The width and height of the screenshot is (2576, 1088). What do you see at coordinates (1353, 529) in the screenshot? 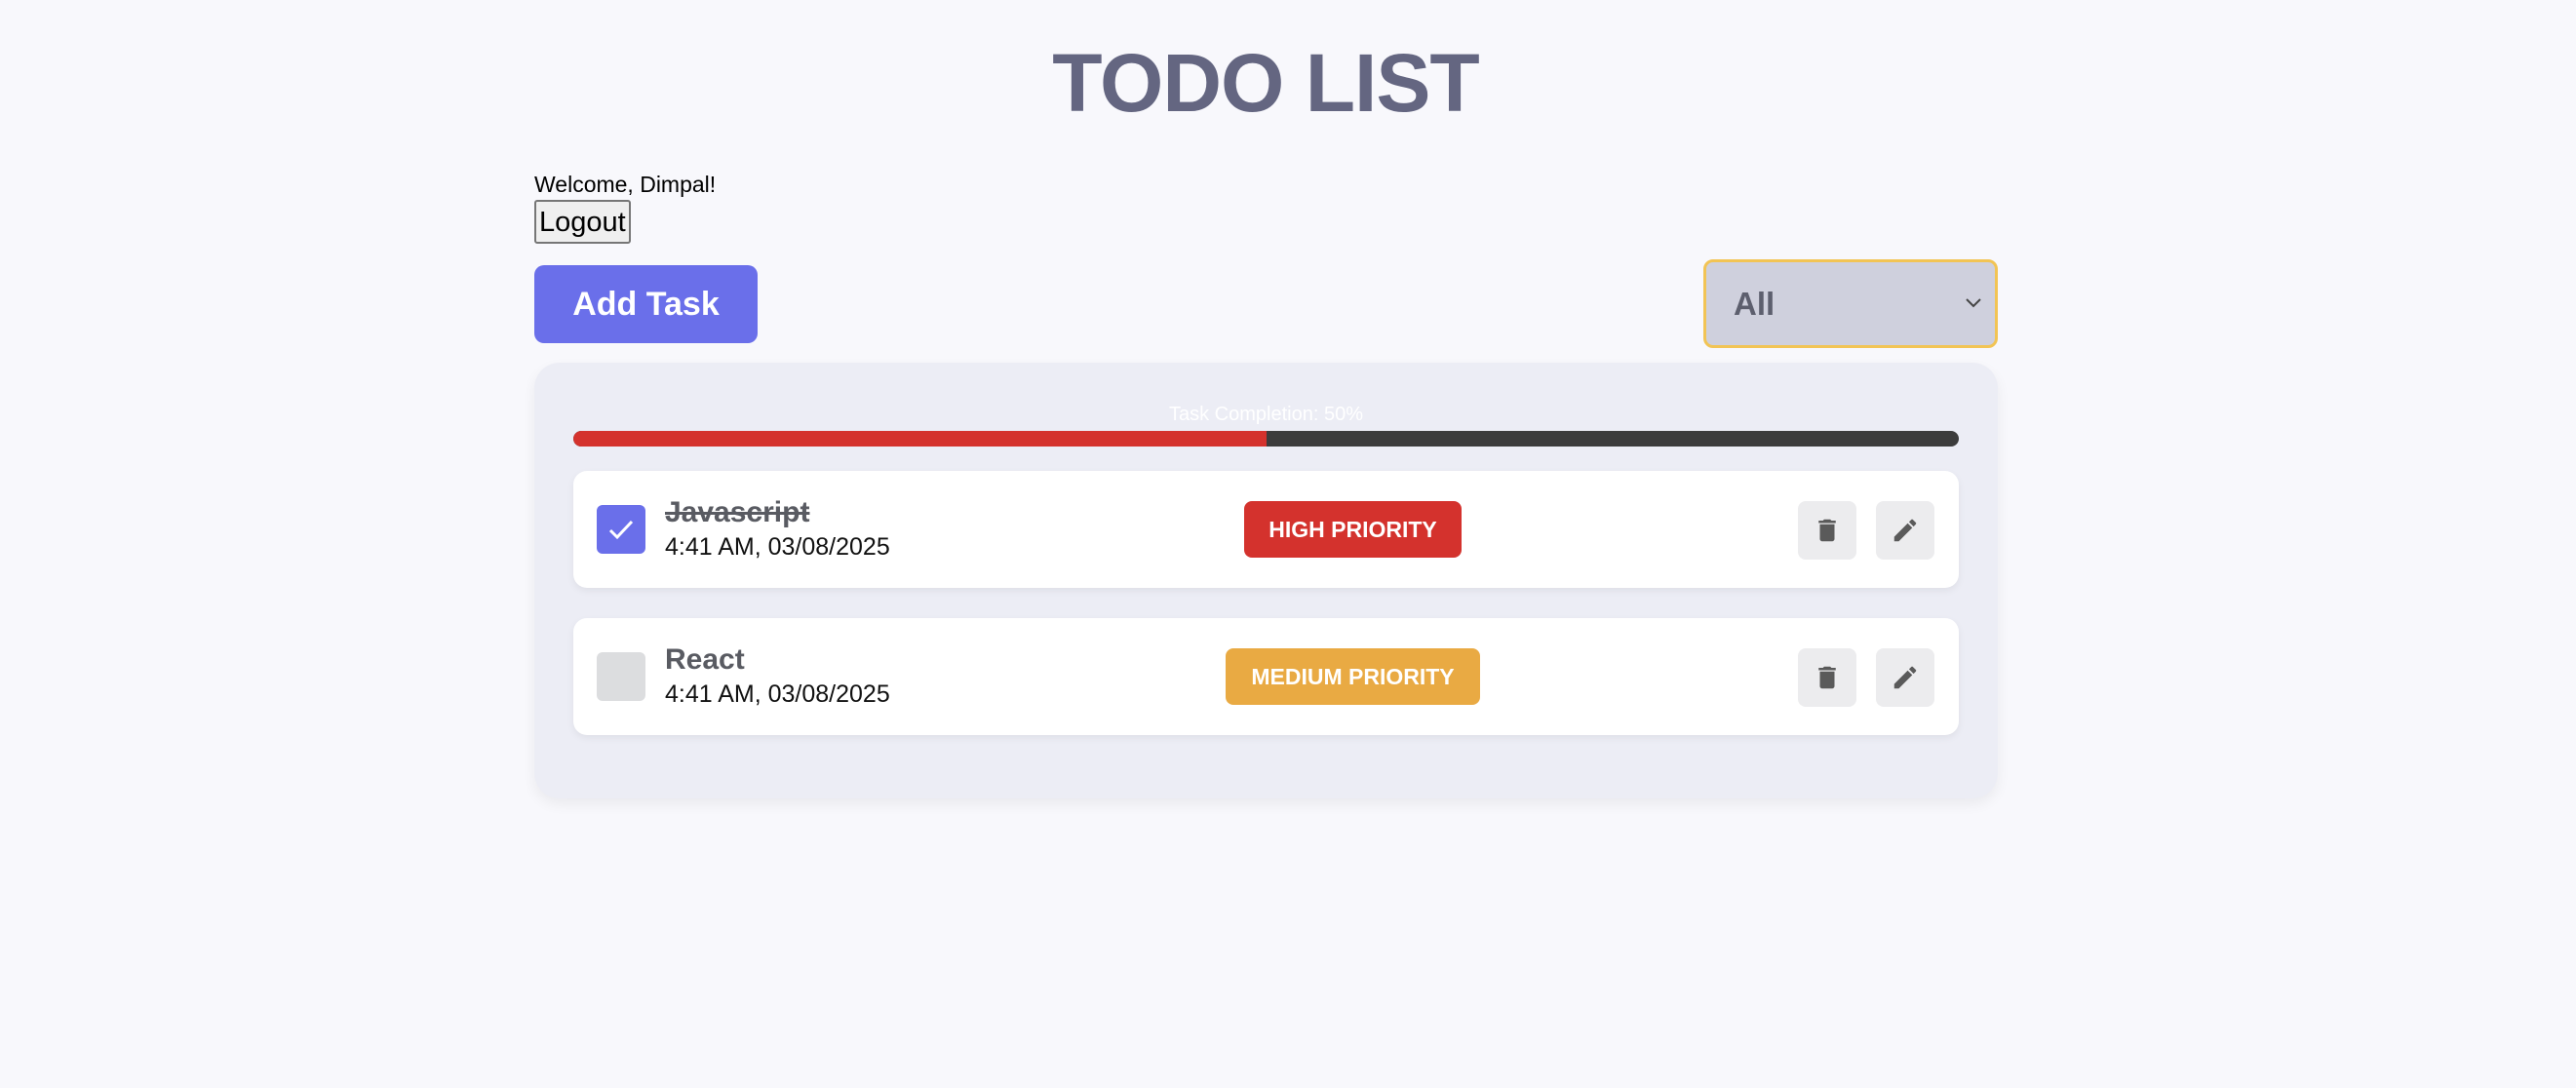
I see `priority-badge: HIGH PRIORITY` at bounding box center [1353, 529].